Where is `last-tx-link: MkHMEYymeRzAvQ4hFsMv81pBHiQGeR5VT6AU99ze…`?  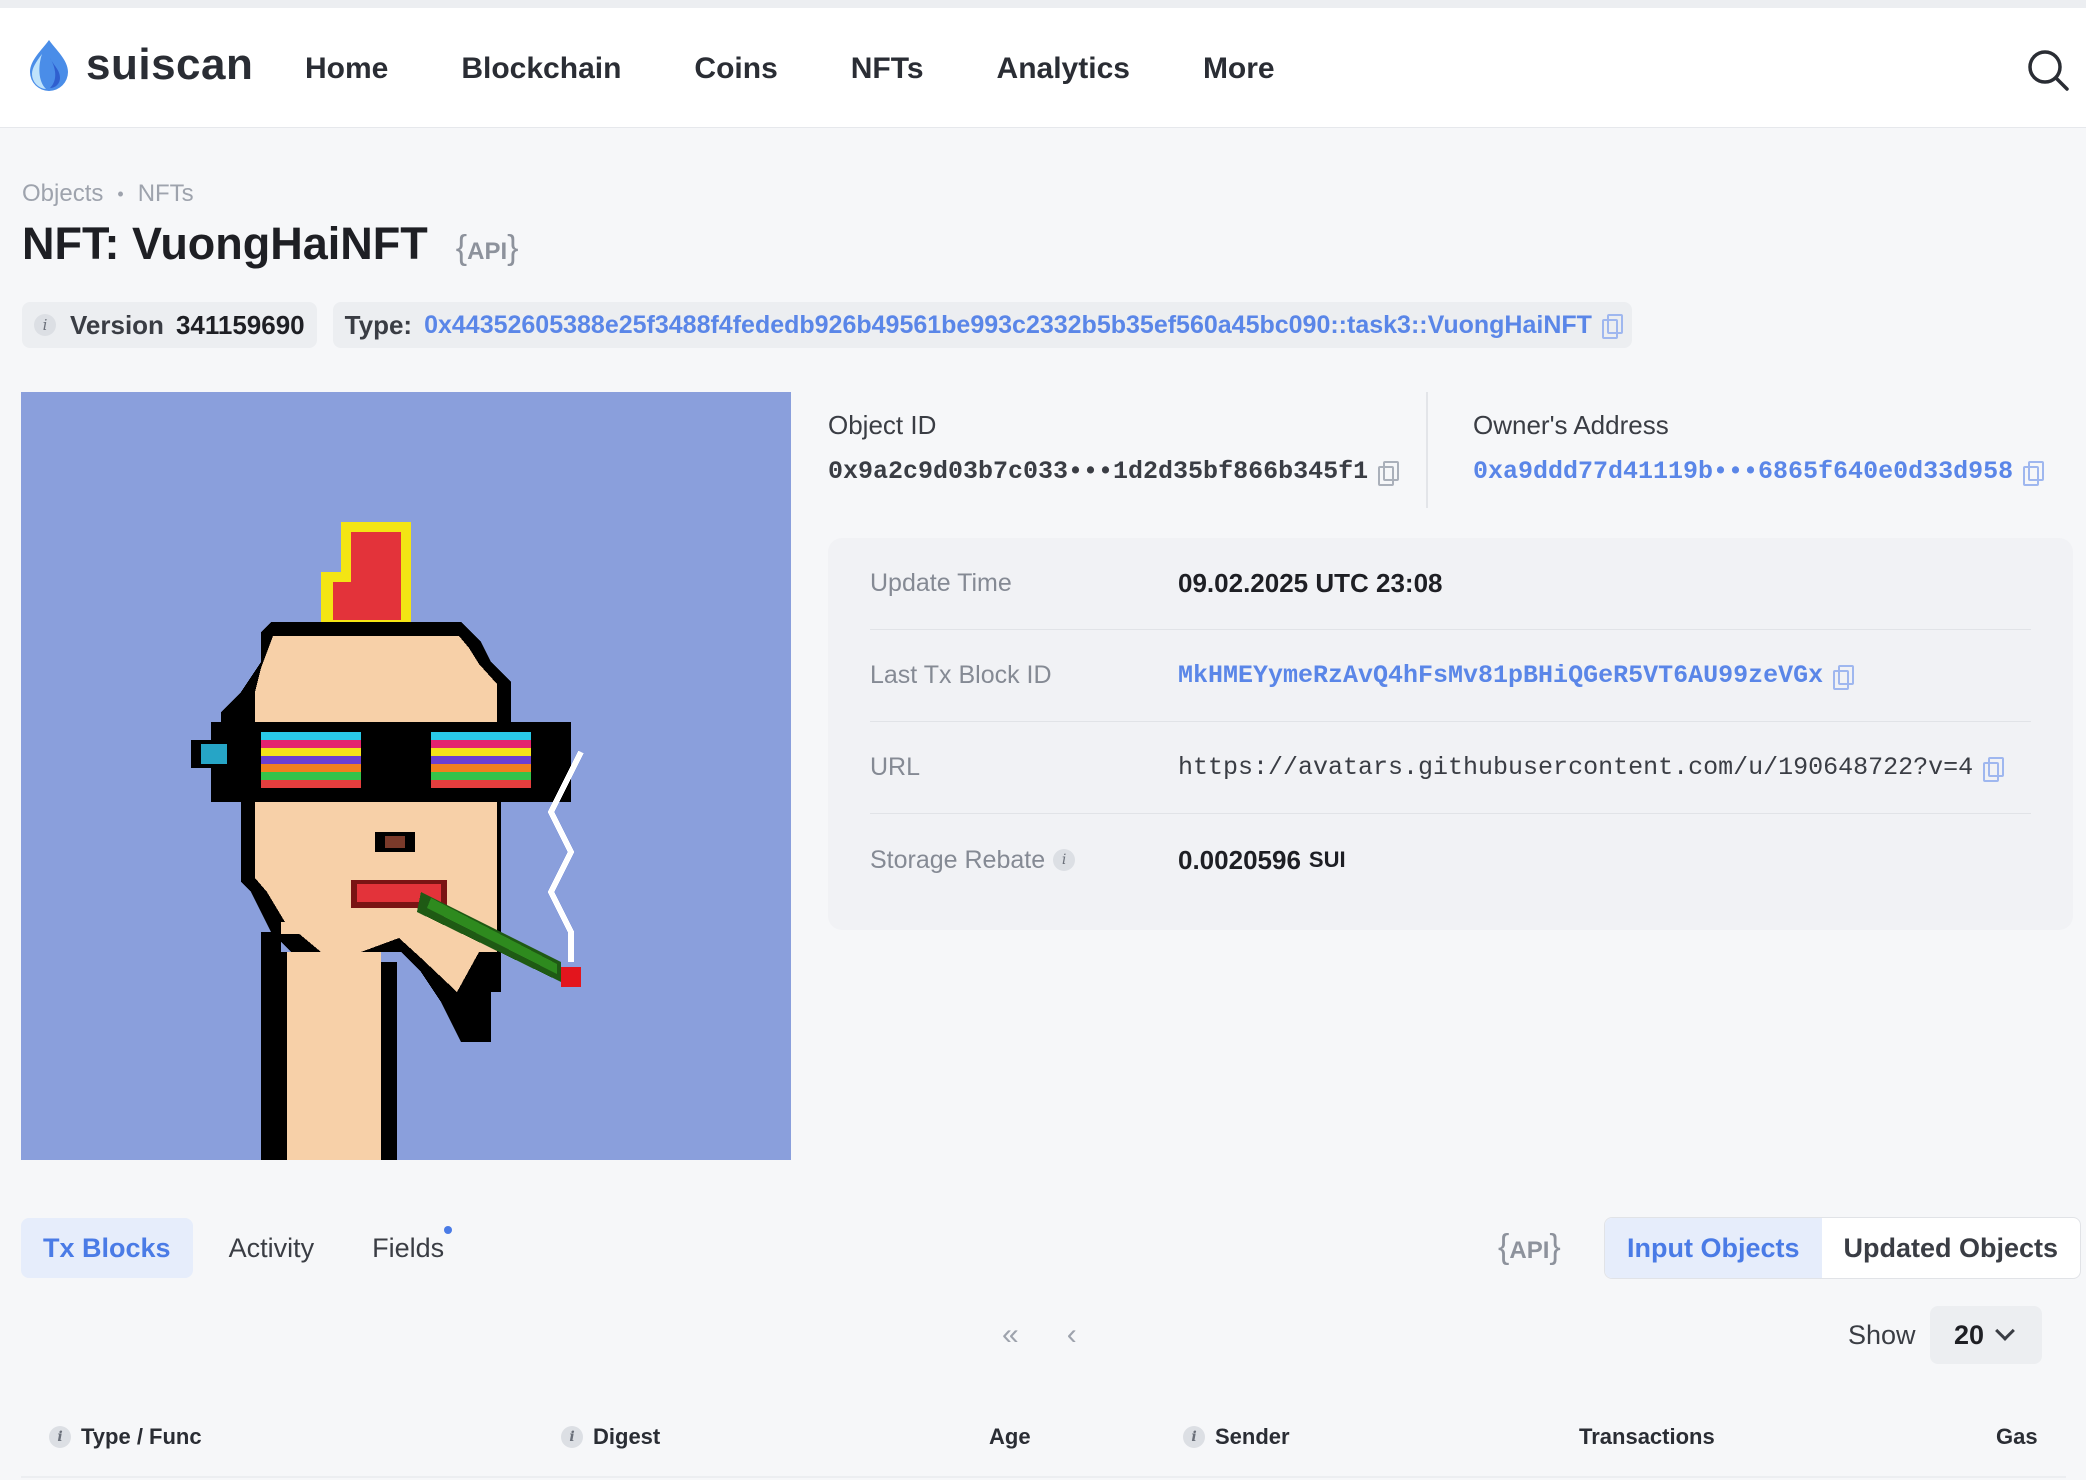 last-tx-link: MkHMEYymeRzAvQ4hFsMv81pBHiQGeR5VT6AU99ze… is located at coordinates (1500, 675).